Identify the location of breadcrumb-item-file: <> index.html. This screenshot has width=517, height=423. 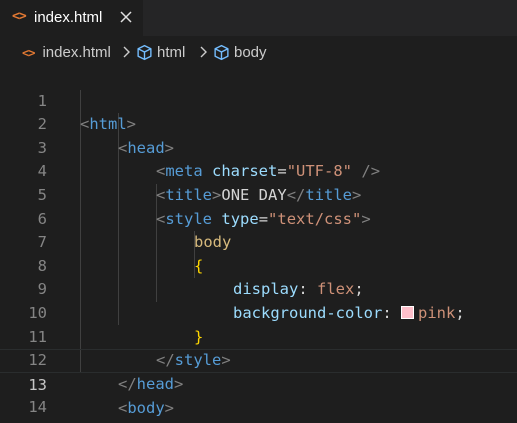
(66, 52).